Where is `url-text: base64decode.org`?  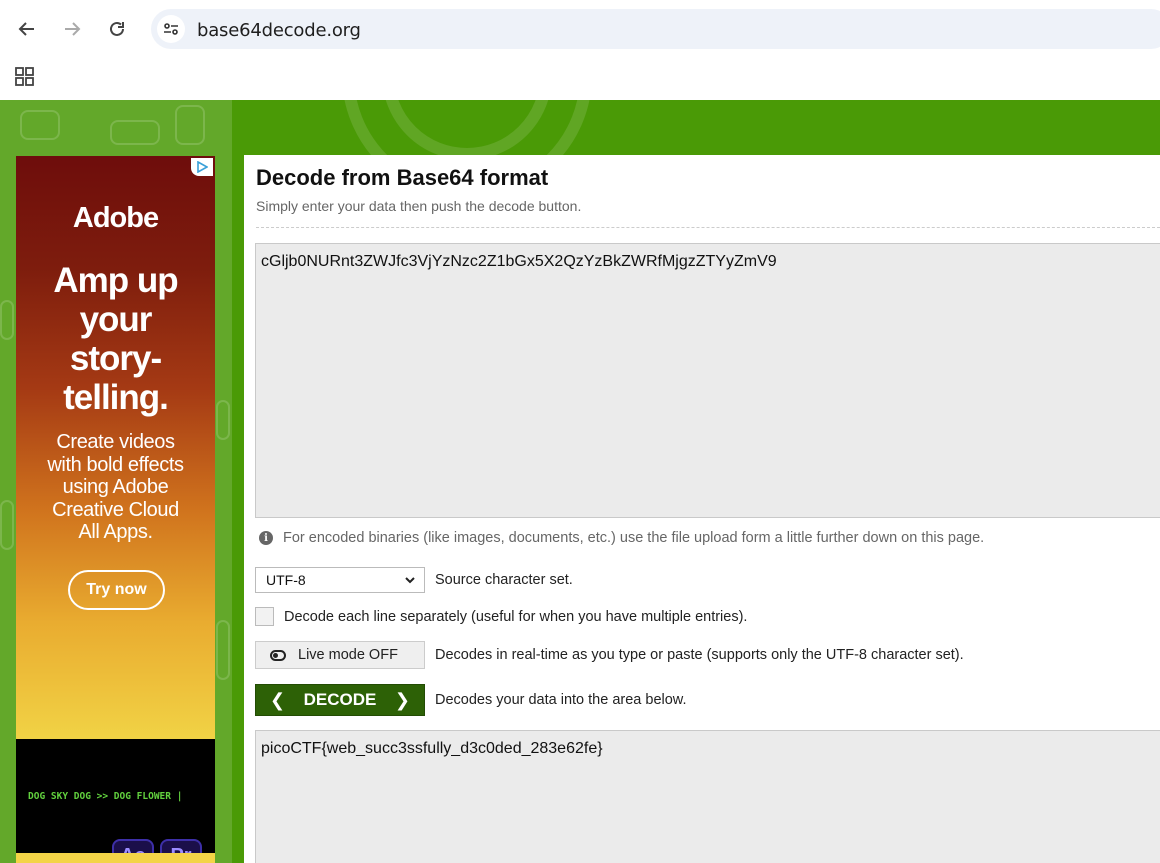
url-text: base64decode.org is located at coordinates (279, 30).